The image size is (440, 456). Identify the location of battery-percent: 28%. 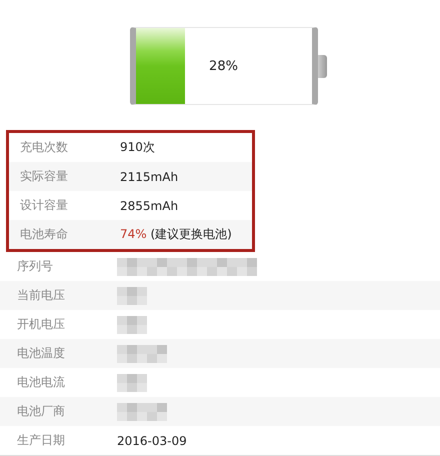
(223, 66).